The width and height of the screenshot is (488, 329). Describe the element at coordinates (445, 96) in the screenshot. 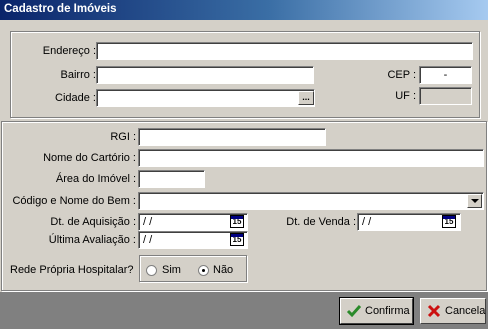

I see `uf-field` at that location.